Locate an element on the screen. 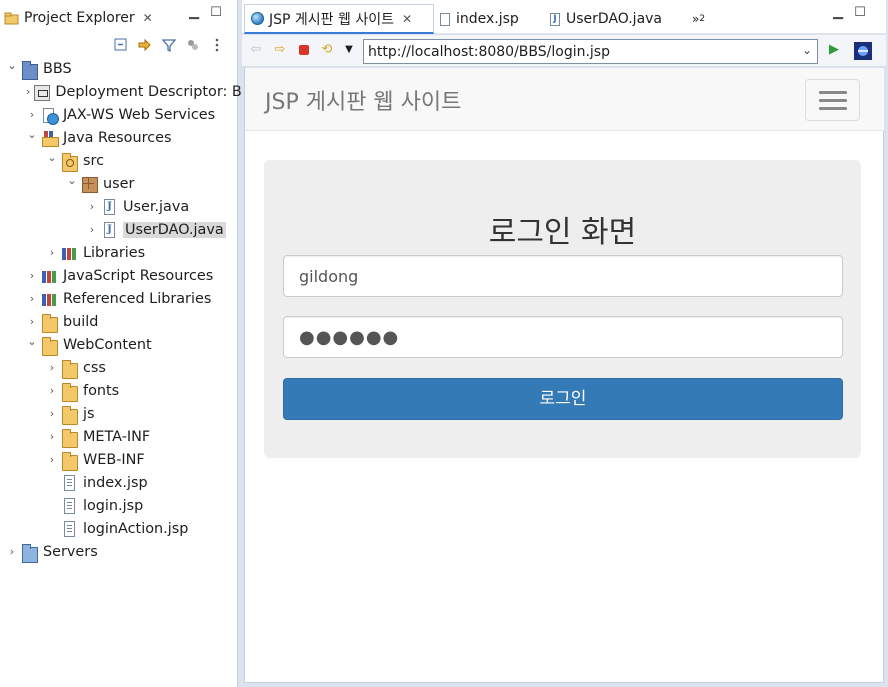 The width and height of the screenshot is (888, 687). tree-item-label: Referenced Libraries is located at coordinates (137, 298).